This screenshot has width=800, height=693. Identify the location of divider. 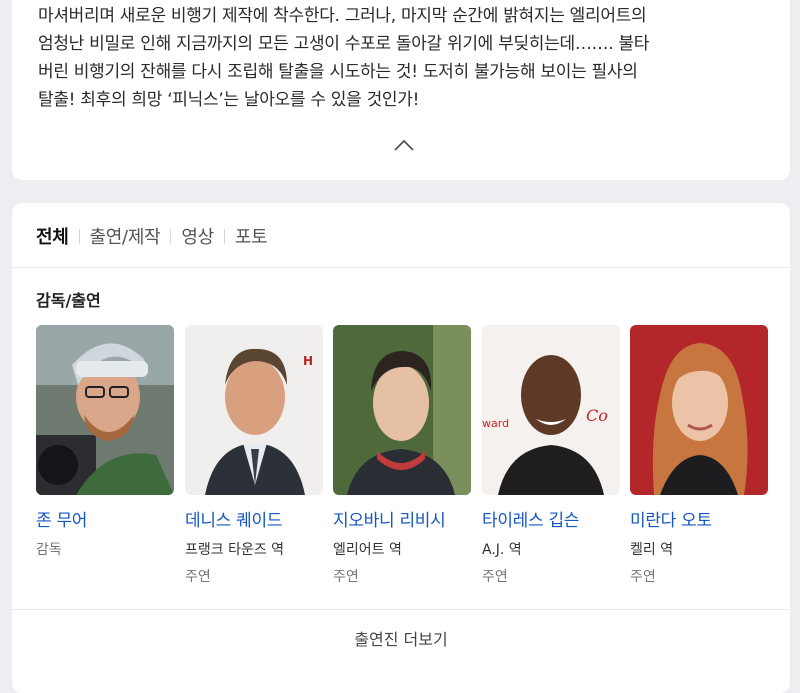
(401, 267).